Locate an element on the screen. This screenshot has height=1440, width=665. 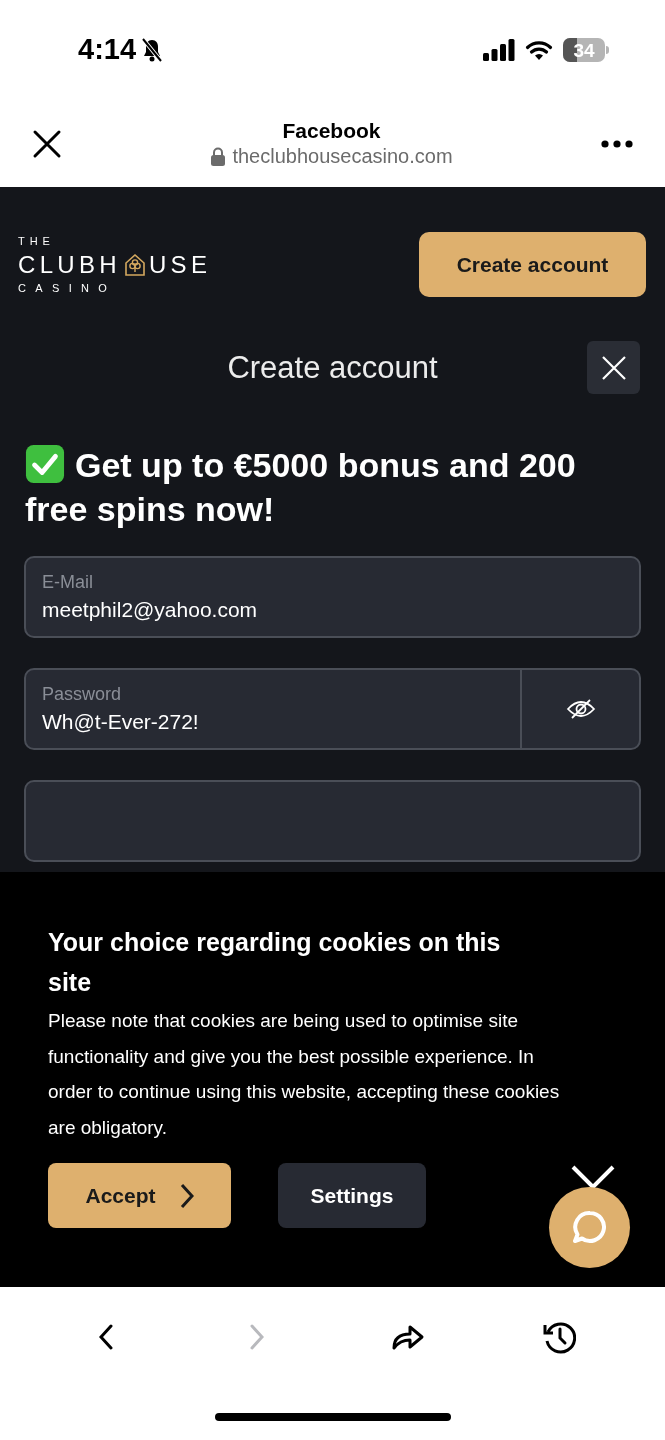
check-mark-icon is located at coordinates (45, 464).